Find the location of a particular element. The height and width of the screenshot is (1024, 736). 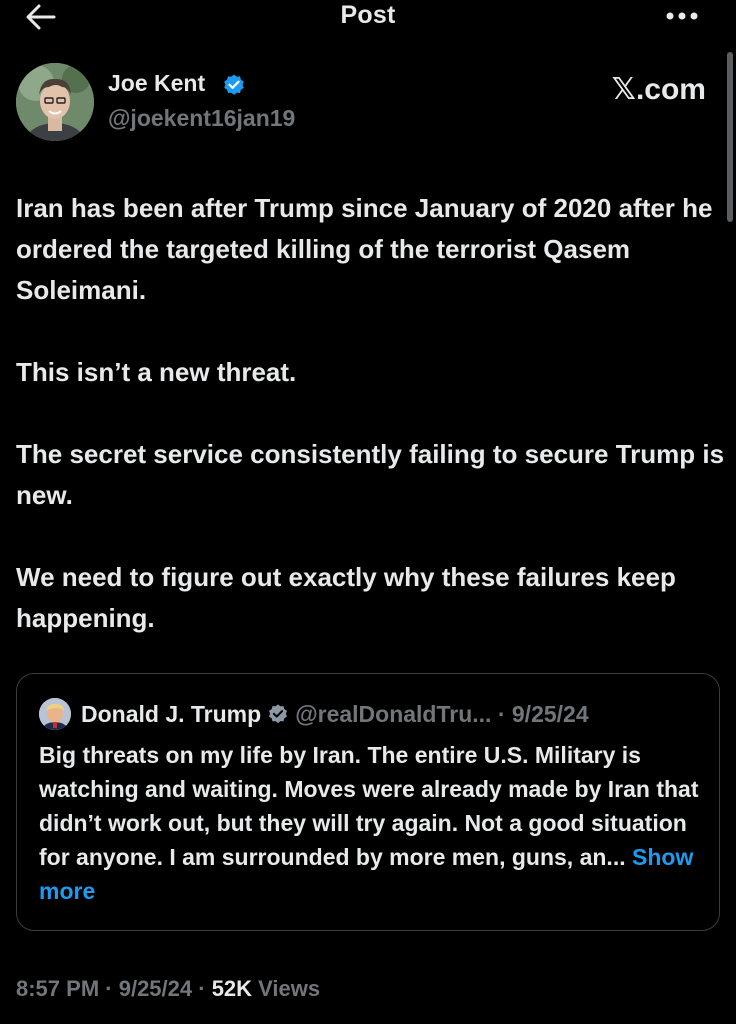

author-name: Joe Kent is located at coordinates (156, 83).